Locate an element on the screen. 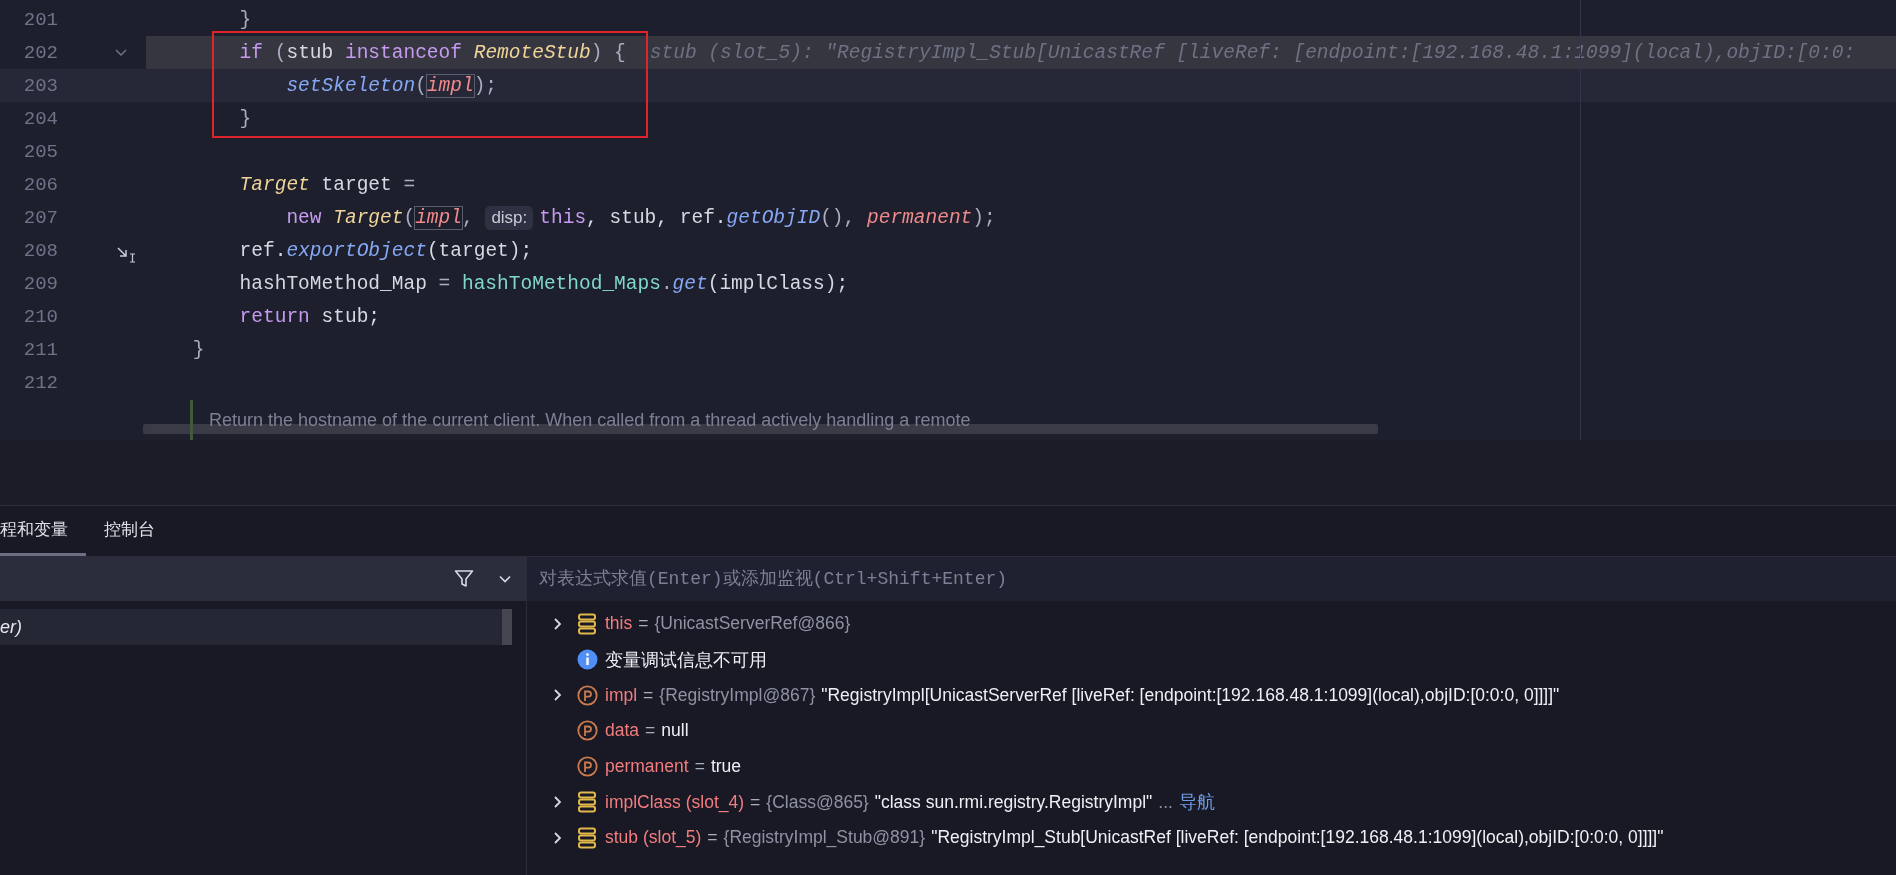 Image resolution: width=1896 pixels, height=875 pixels. code-token: new is located at coordinates (304, 217).